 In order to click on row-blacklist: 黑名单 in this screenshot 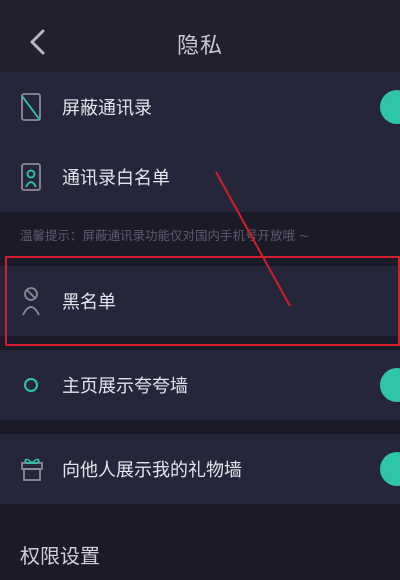, I will do `click(200, 301)`.